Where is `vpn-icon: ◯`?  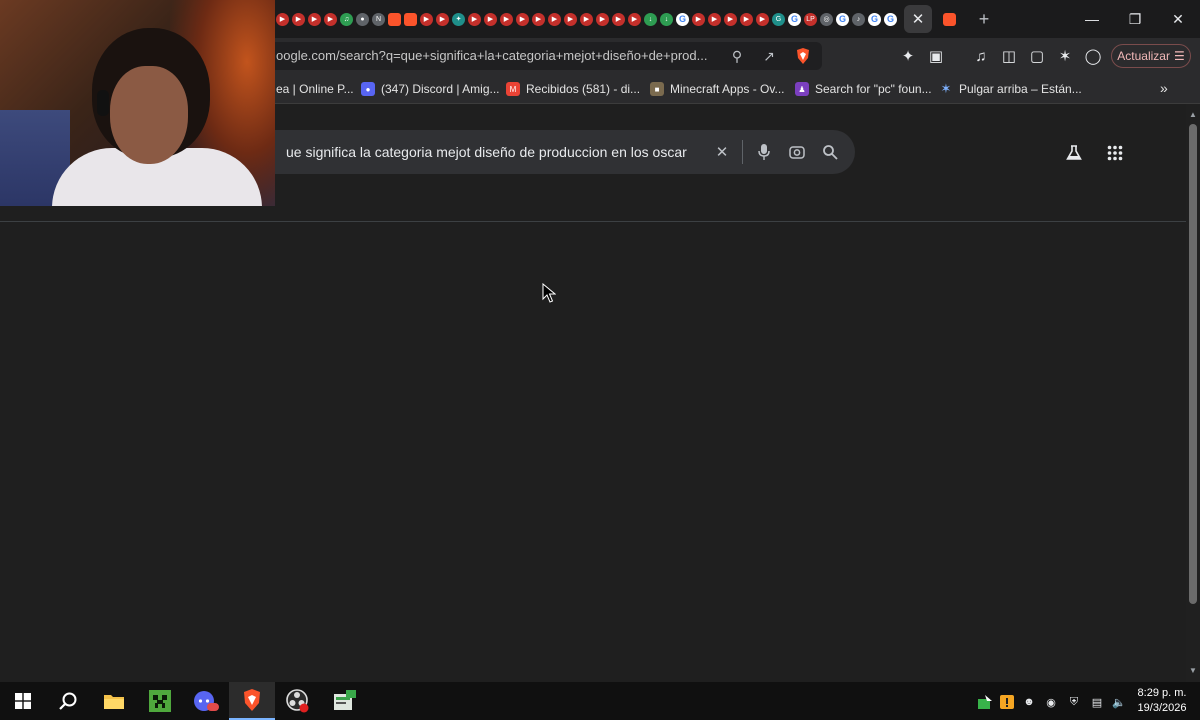
vpn-icon: ◯ is located at coordinates (1093, 56).